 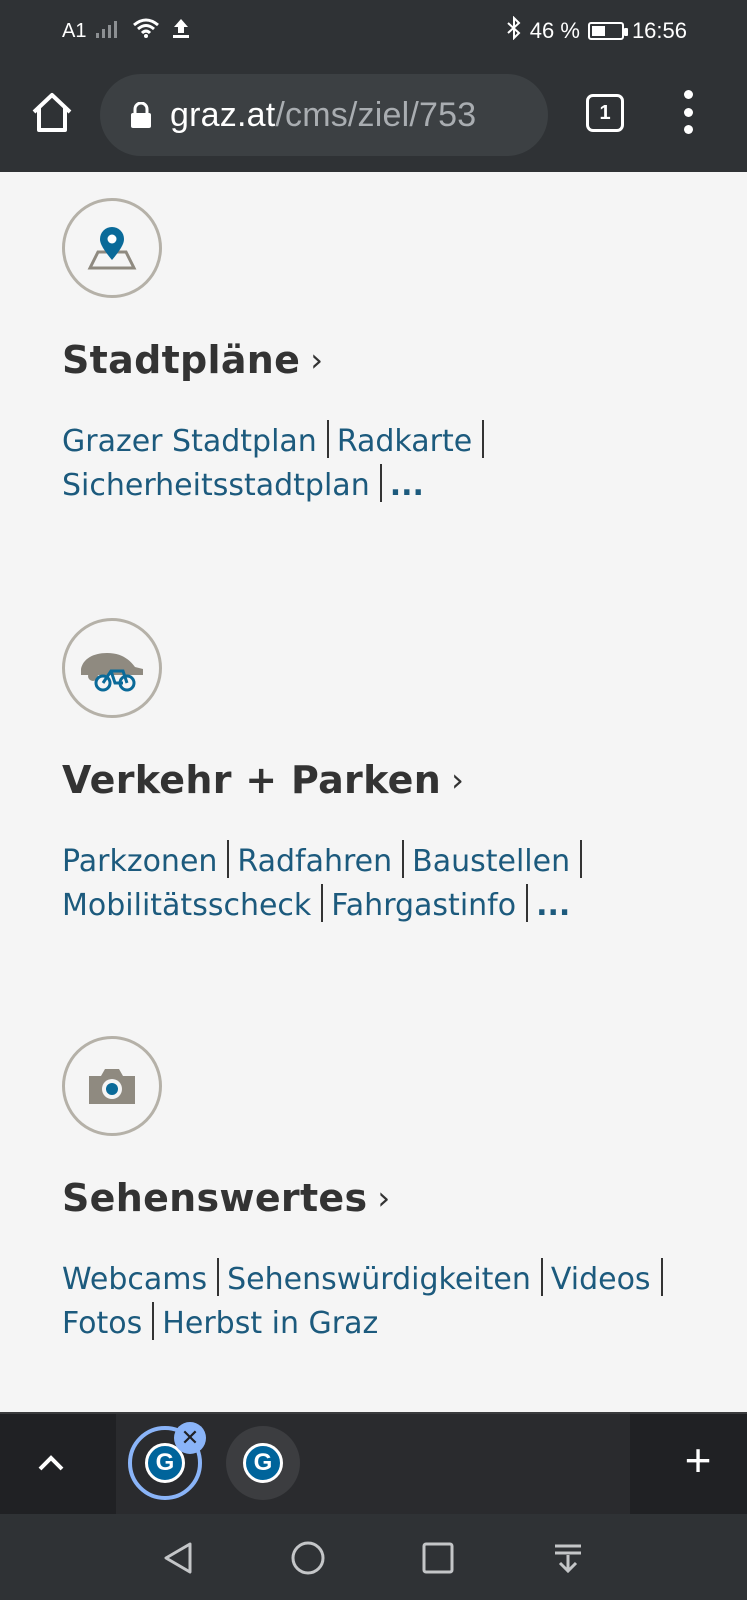 I want to click on lock-icon, so click(x=141, y=115).